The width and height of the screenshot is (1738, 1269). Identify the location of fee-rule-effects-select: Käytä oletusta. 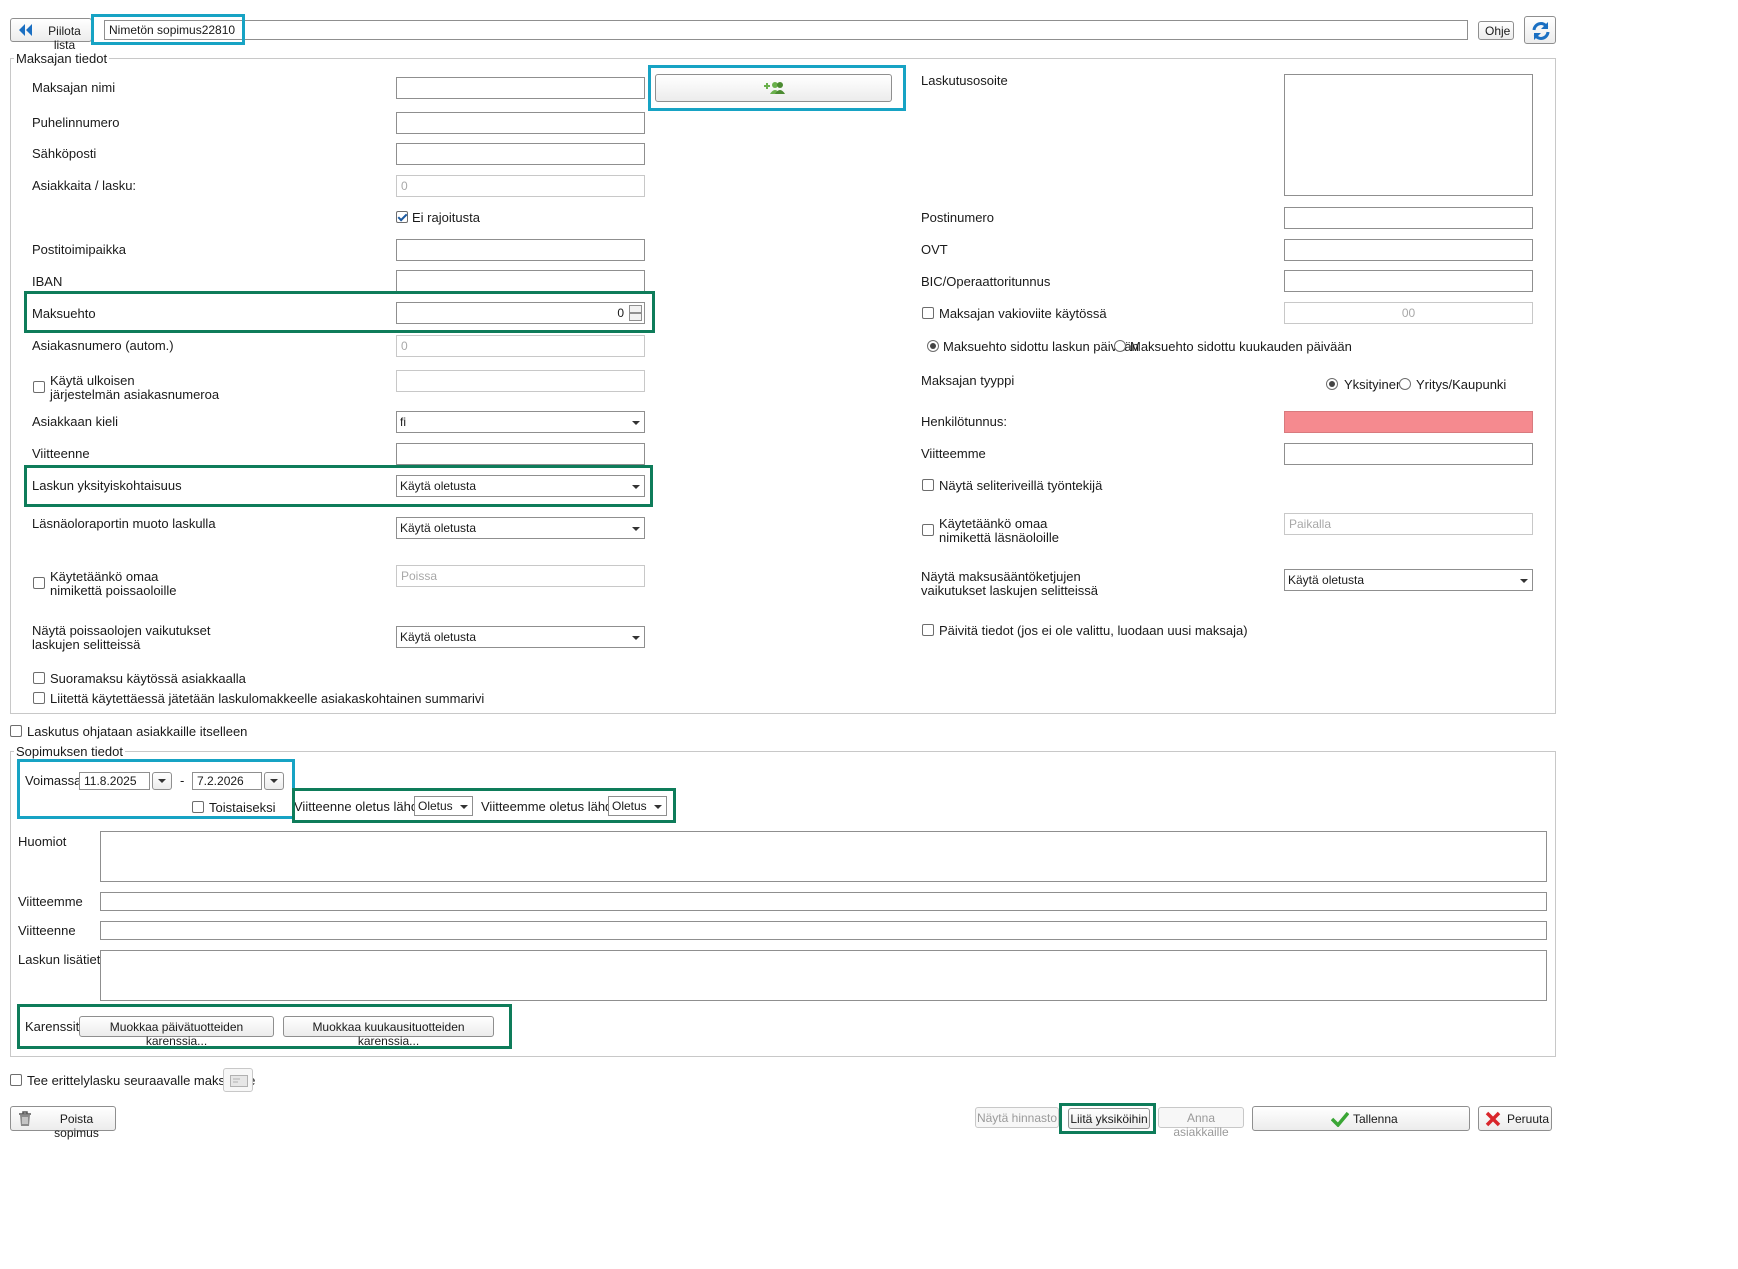
(1408, 580).